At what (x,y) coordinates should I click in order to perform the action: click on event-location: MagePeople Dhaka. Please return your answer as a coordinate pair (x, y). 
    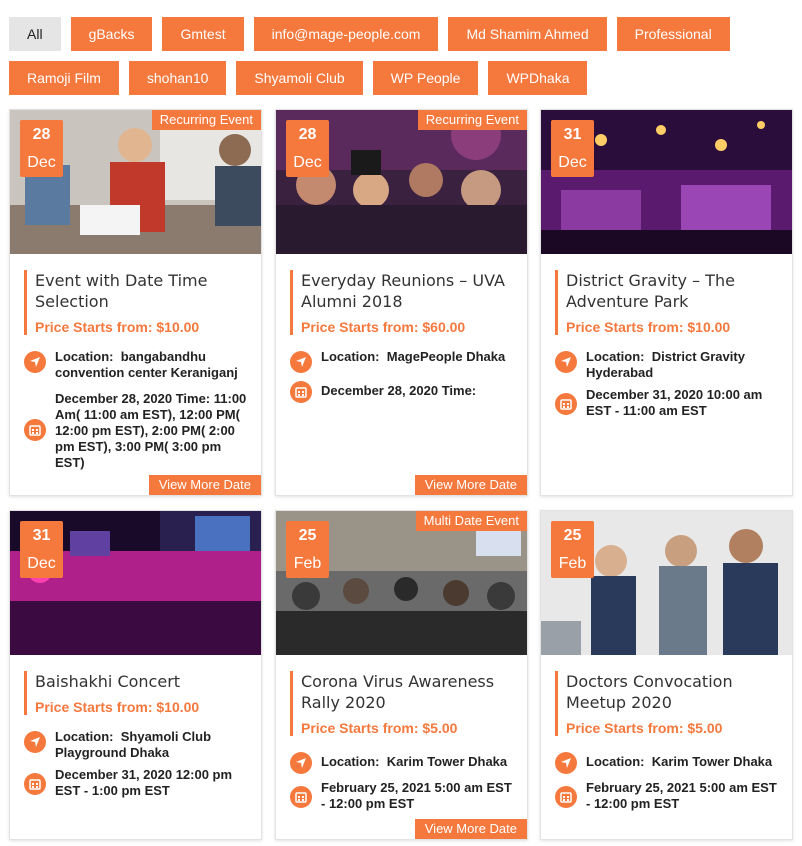
    Looking at the image, I should click on (446, 356).